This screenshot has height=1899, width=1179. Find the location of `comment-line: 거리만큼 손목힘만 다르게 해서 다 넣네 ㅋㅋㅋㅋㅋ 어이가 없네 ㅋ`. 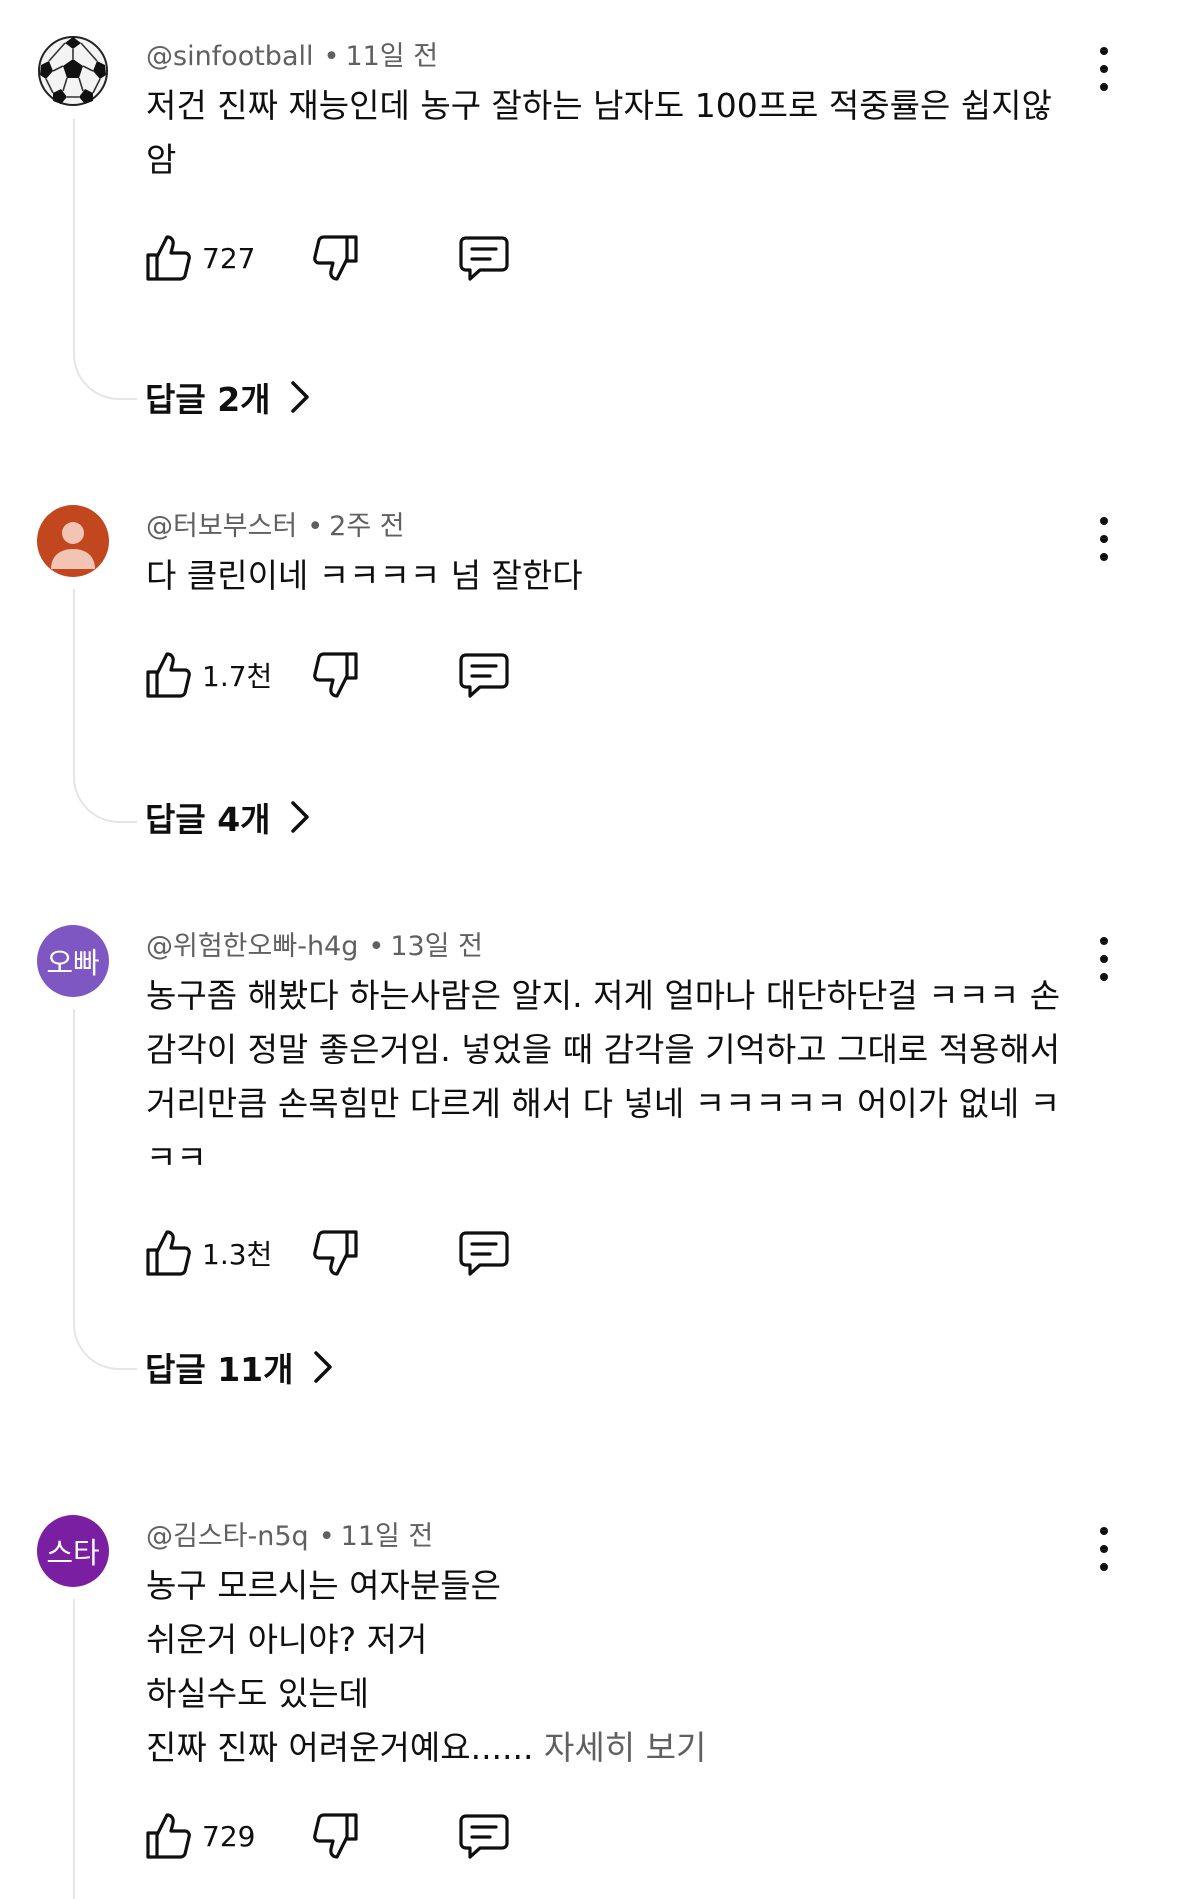

comment-line: 거리만큼 손목힘만 다르게 해서 다 넣네 ㅋㅋㅋㅋㅋ 어이가 없네 ㅋ is located at coordinates (603, 1103).